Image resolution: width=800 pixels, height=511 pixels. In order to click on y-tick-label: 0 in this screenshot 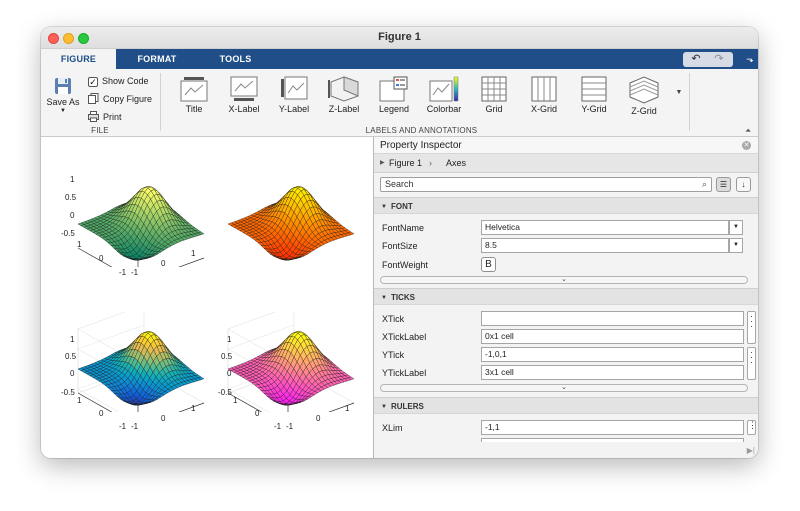, I will do `click(101, 258)`.